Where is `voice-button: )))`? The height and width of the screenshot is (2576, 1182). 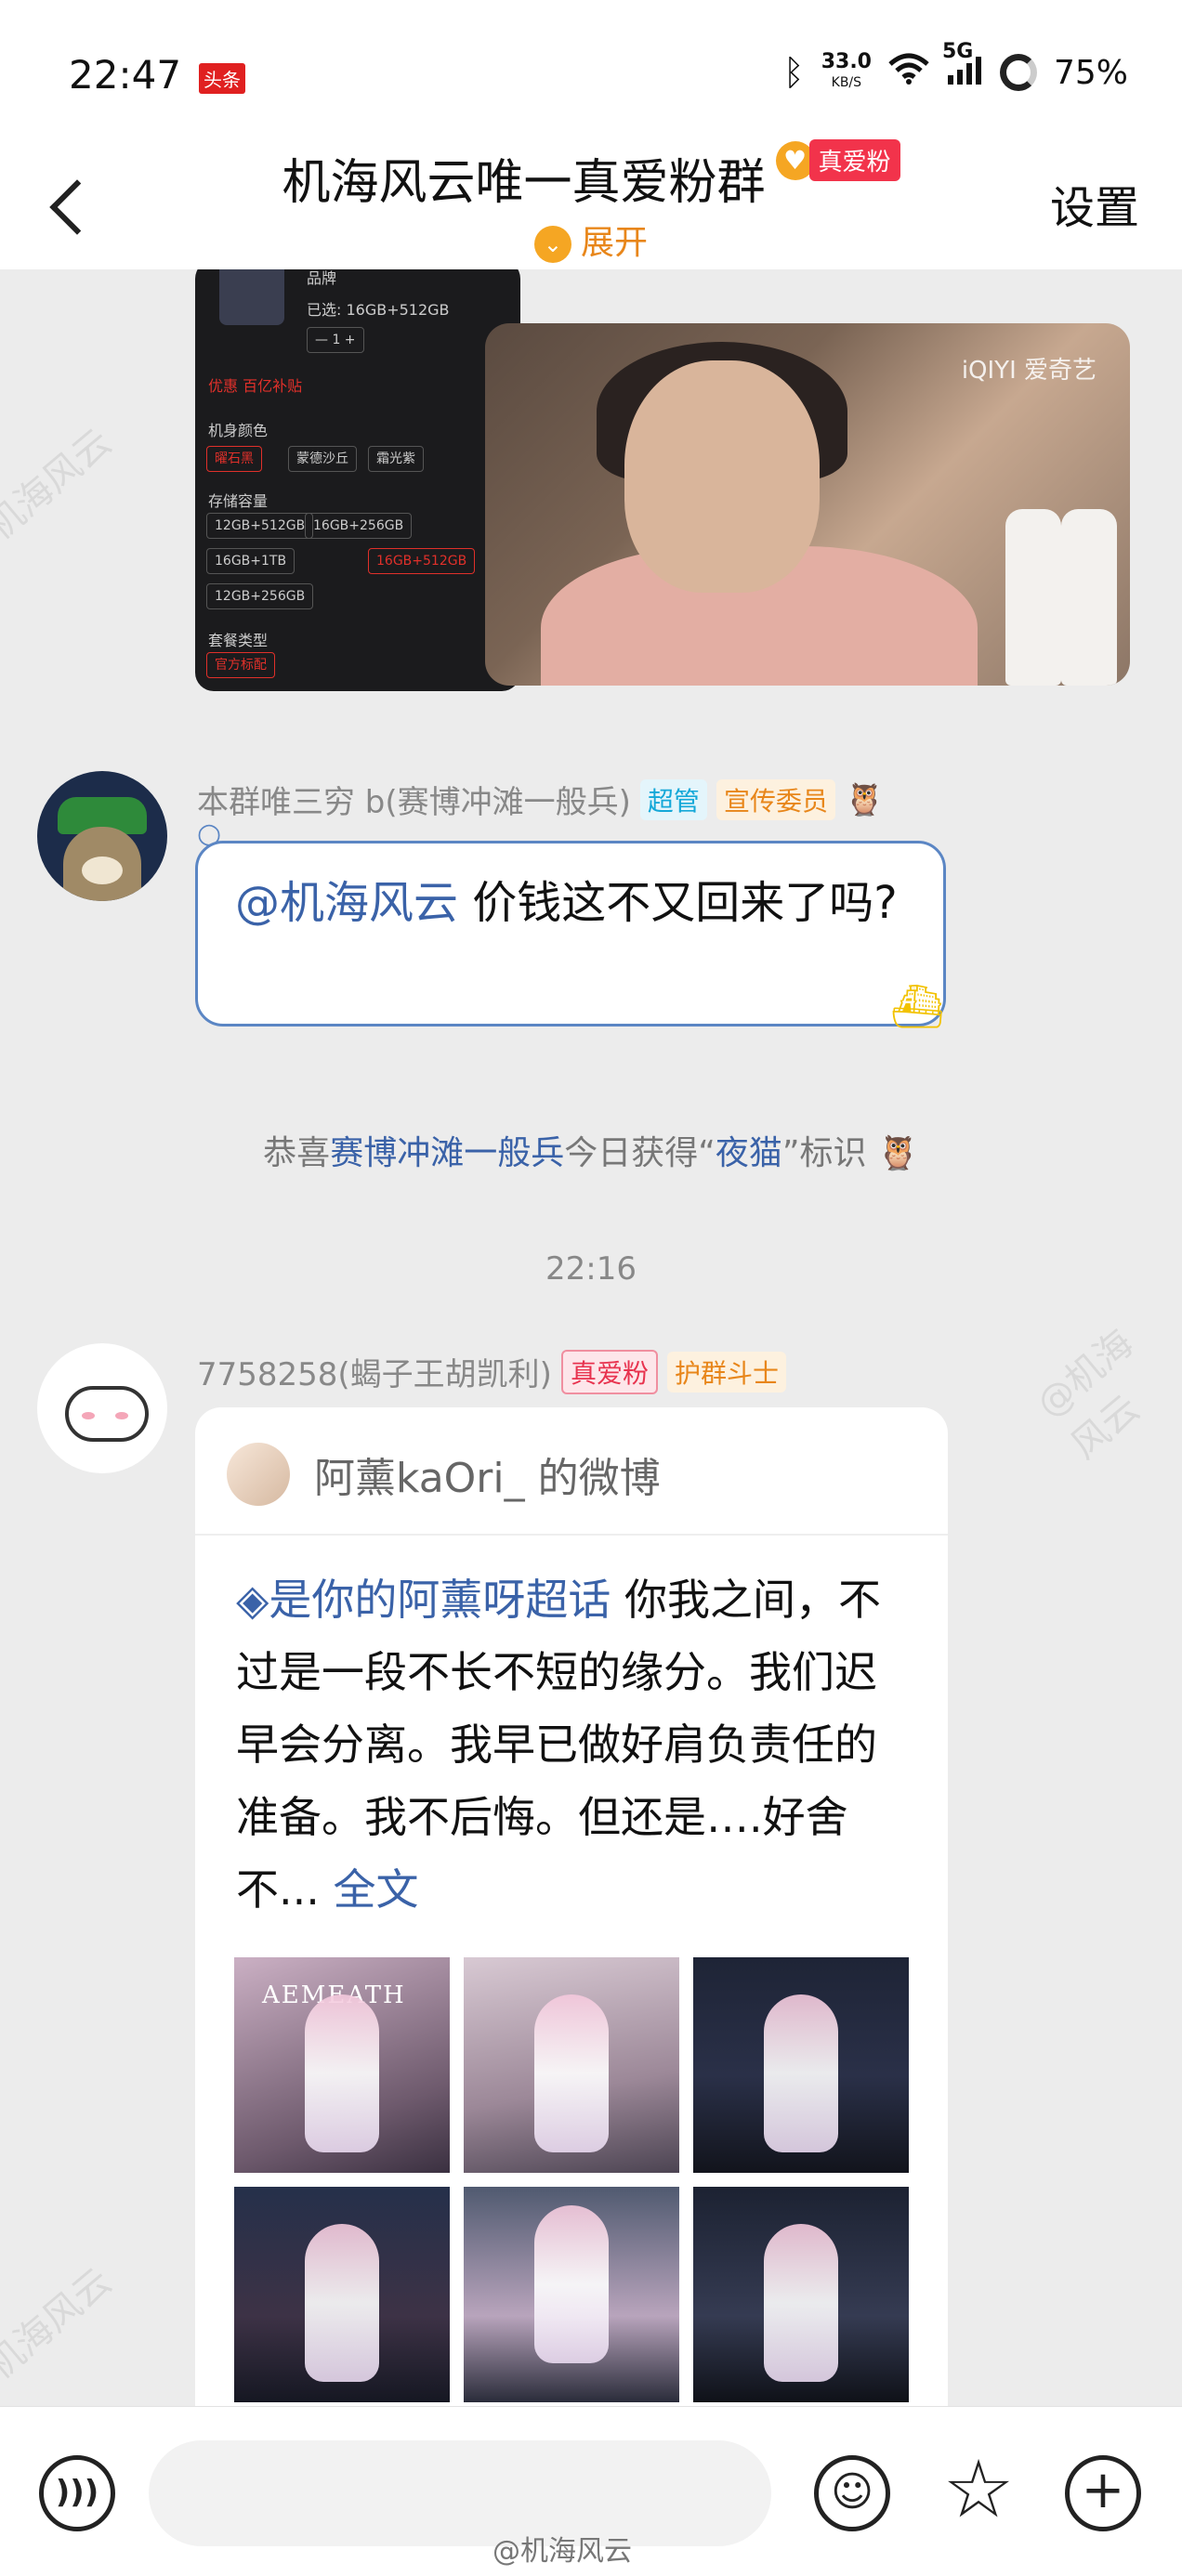 voice-button: ))) is located at coordinates (77, 2493).